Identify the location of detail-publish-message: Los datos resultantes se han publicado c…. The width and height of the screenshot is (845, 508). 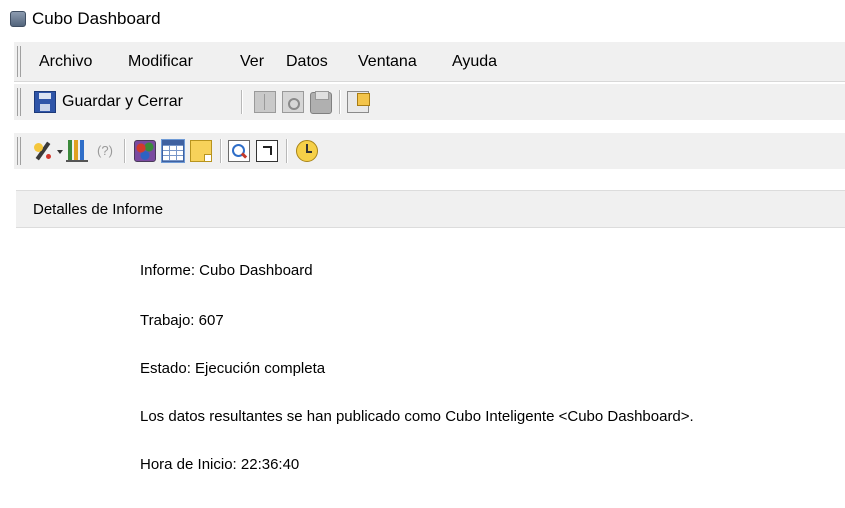
(417, 416).